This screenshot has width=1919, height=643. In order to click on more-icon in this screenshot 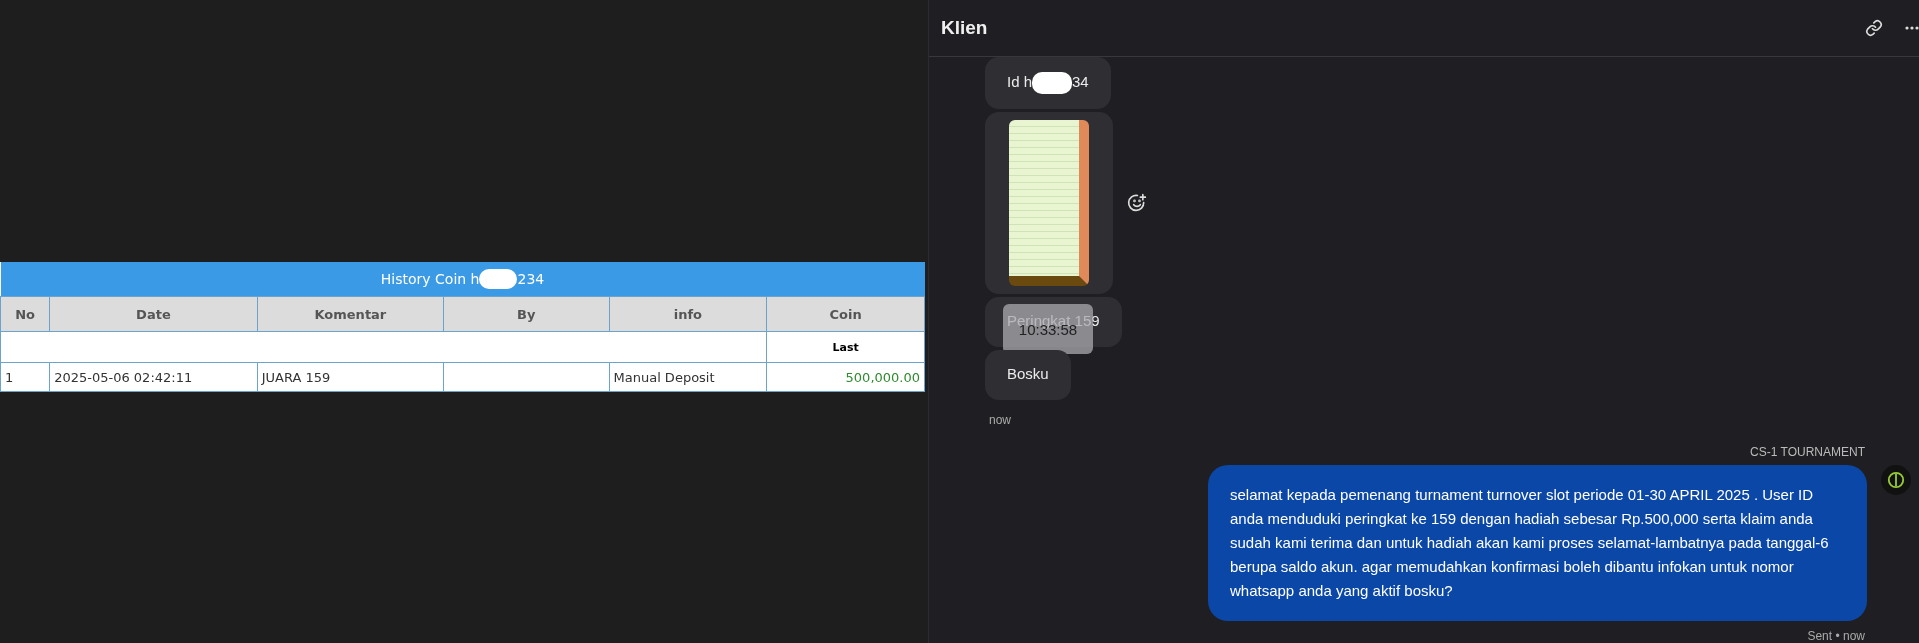, I will do `click(1912, 28)`.